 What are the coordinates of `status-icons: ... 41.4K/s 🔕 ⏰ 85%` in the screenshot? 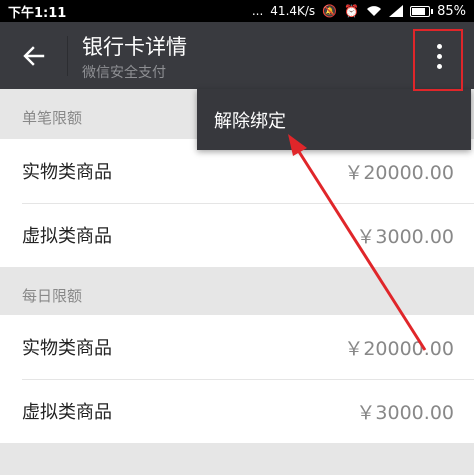 It's located at (359, 11).